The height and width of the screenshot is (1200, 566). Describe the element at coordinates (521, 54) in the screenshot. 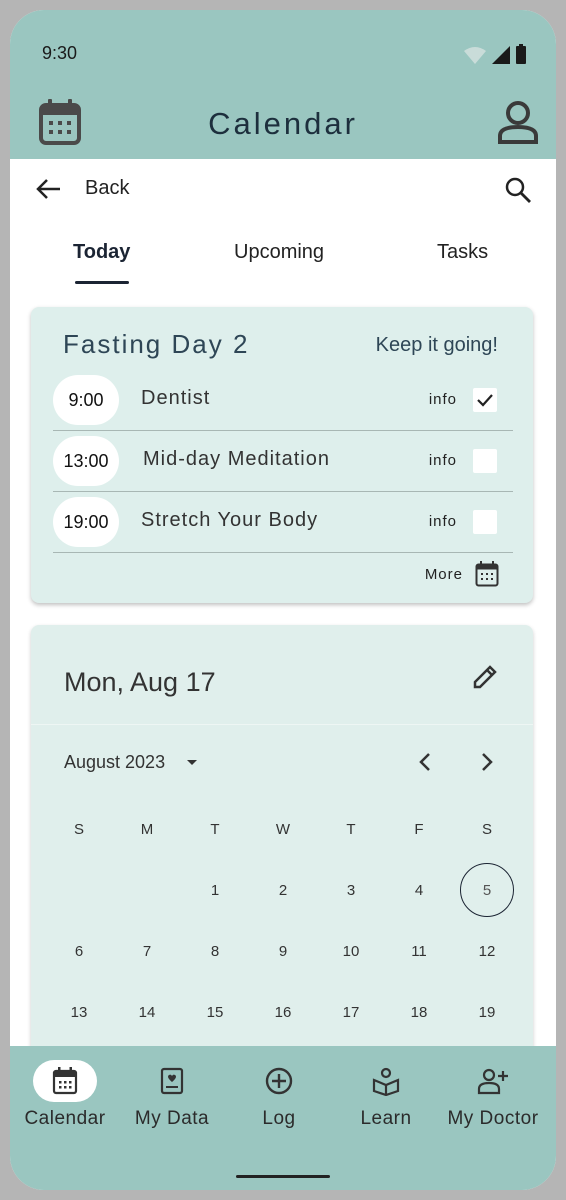

I see `battery-icon` at that location.